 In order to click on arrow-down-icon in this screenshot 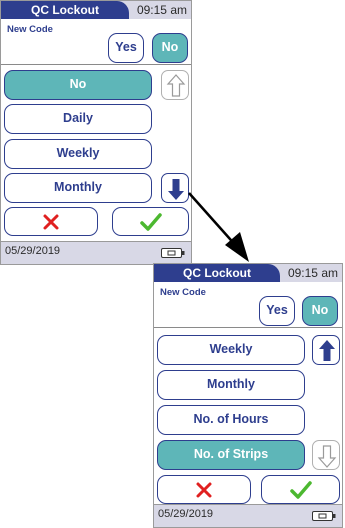, I will do `click(176, 189)`.